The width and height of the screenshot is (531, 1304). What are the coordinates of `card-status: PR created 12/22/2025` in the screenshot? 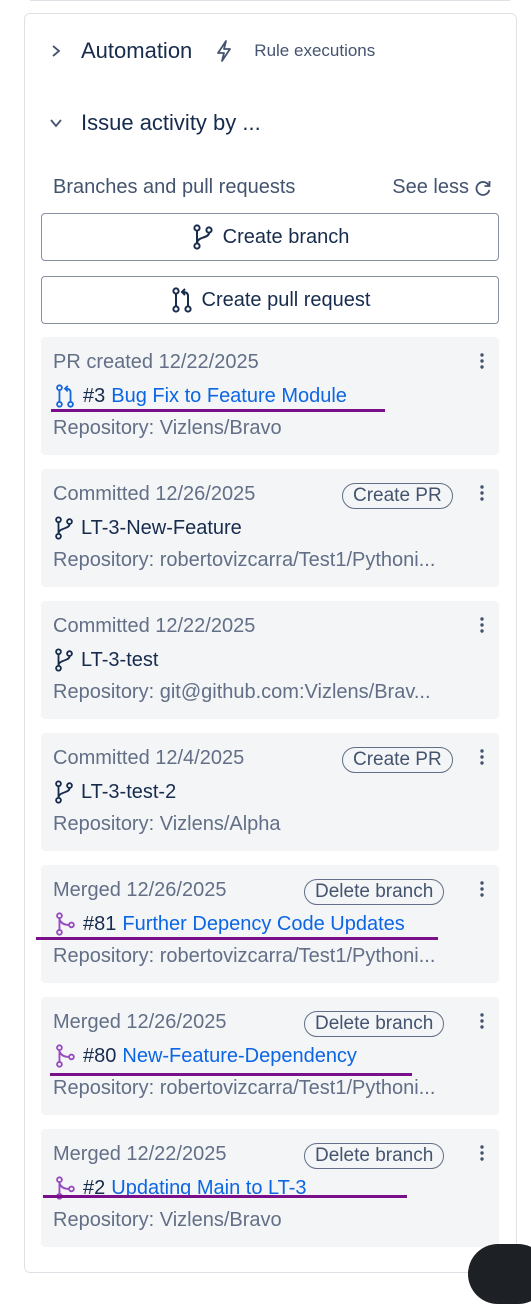 It's located at (156, 362).